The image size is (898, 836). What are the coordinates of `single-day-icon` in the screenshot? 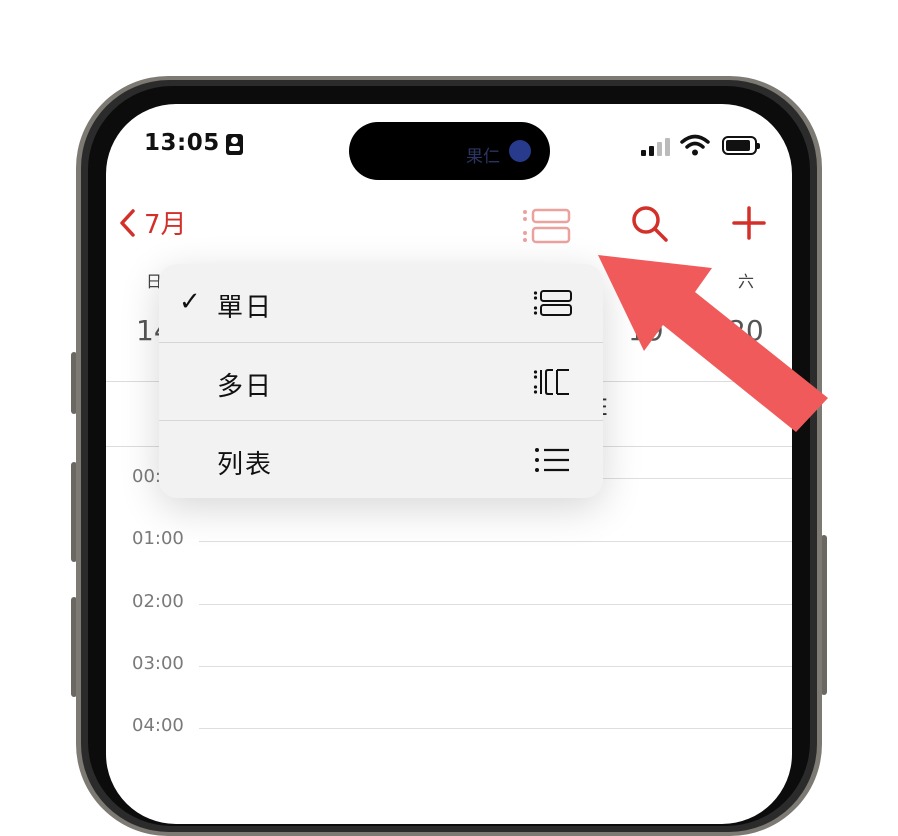 It's located at (552, 303).